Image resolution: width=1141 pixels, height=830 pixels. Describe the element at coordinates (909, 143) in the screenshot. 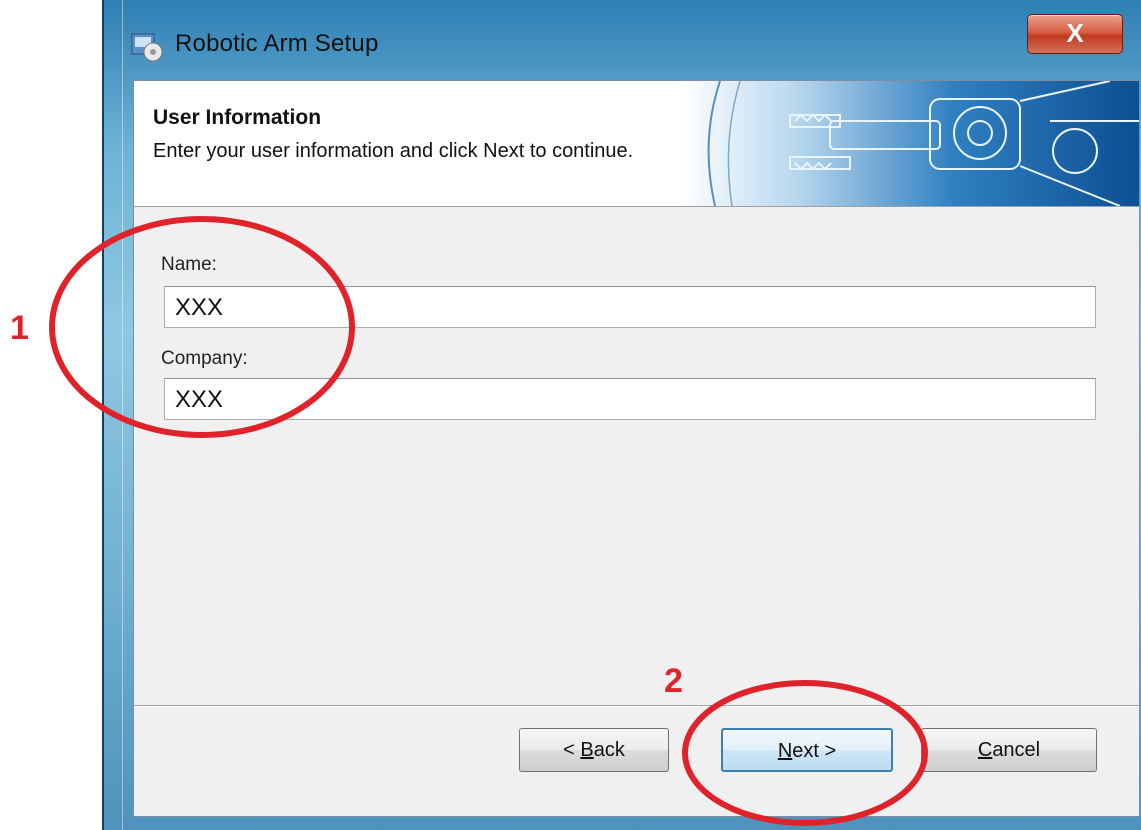

I see `robotic-arm-banner` at that location.